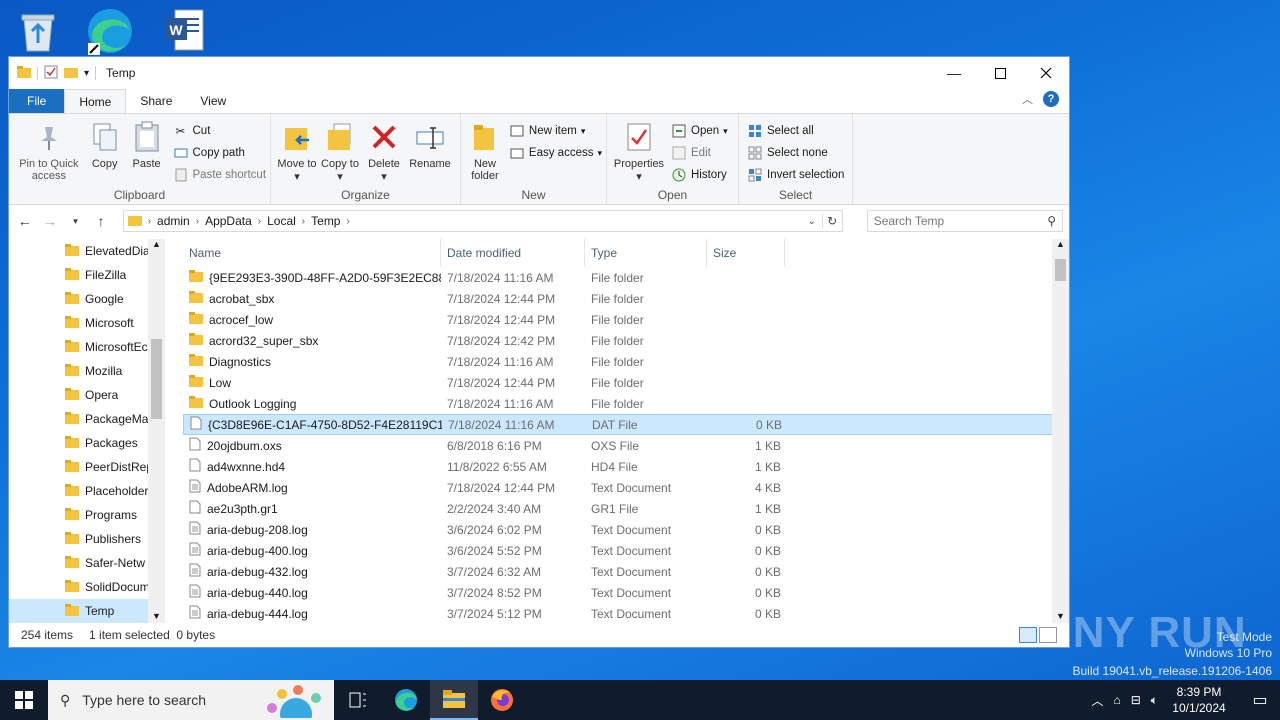  What do you see at coordinates (87, 395) in the screenshot?
I see `nav-item: Opera` at bounding box center [87, 395].